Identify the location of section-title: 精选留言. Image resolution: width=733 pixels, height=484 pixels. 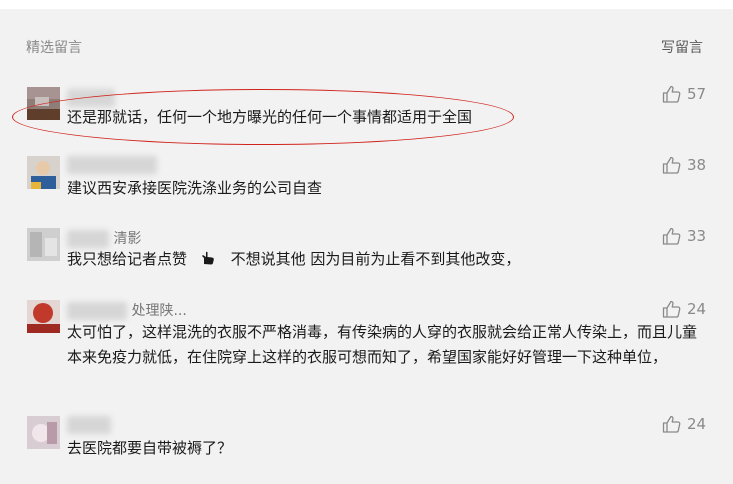
(54, 48).